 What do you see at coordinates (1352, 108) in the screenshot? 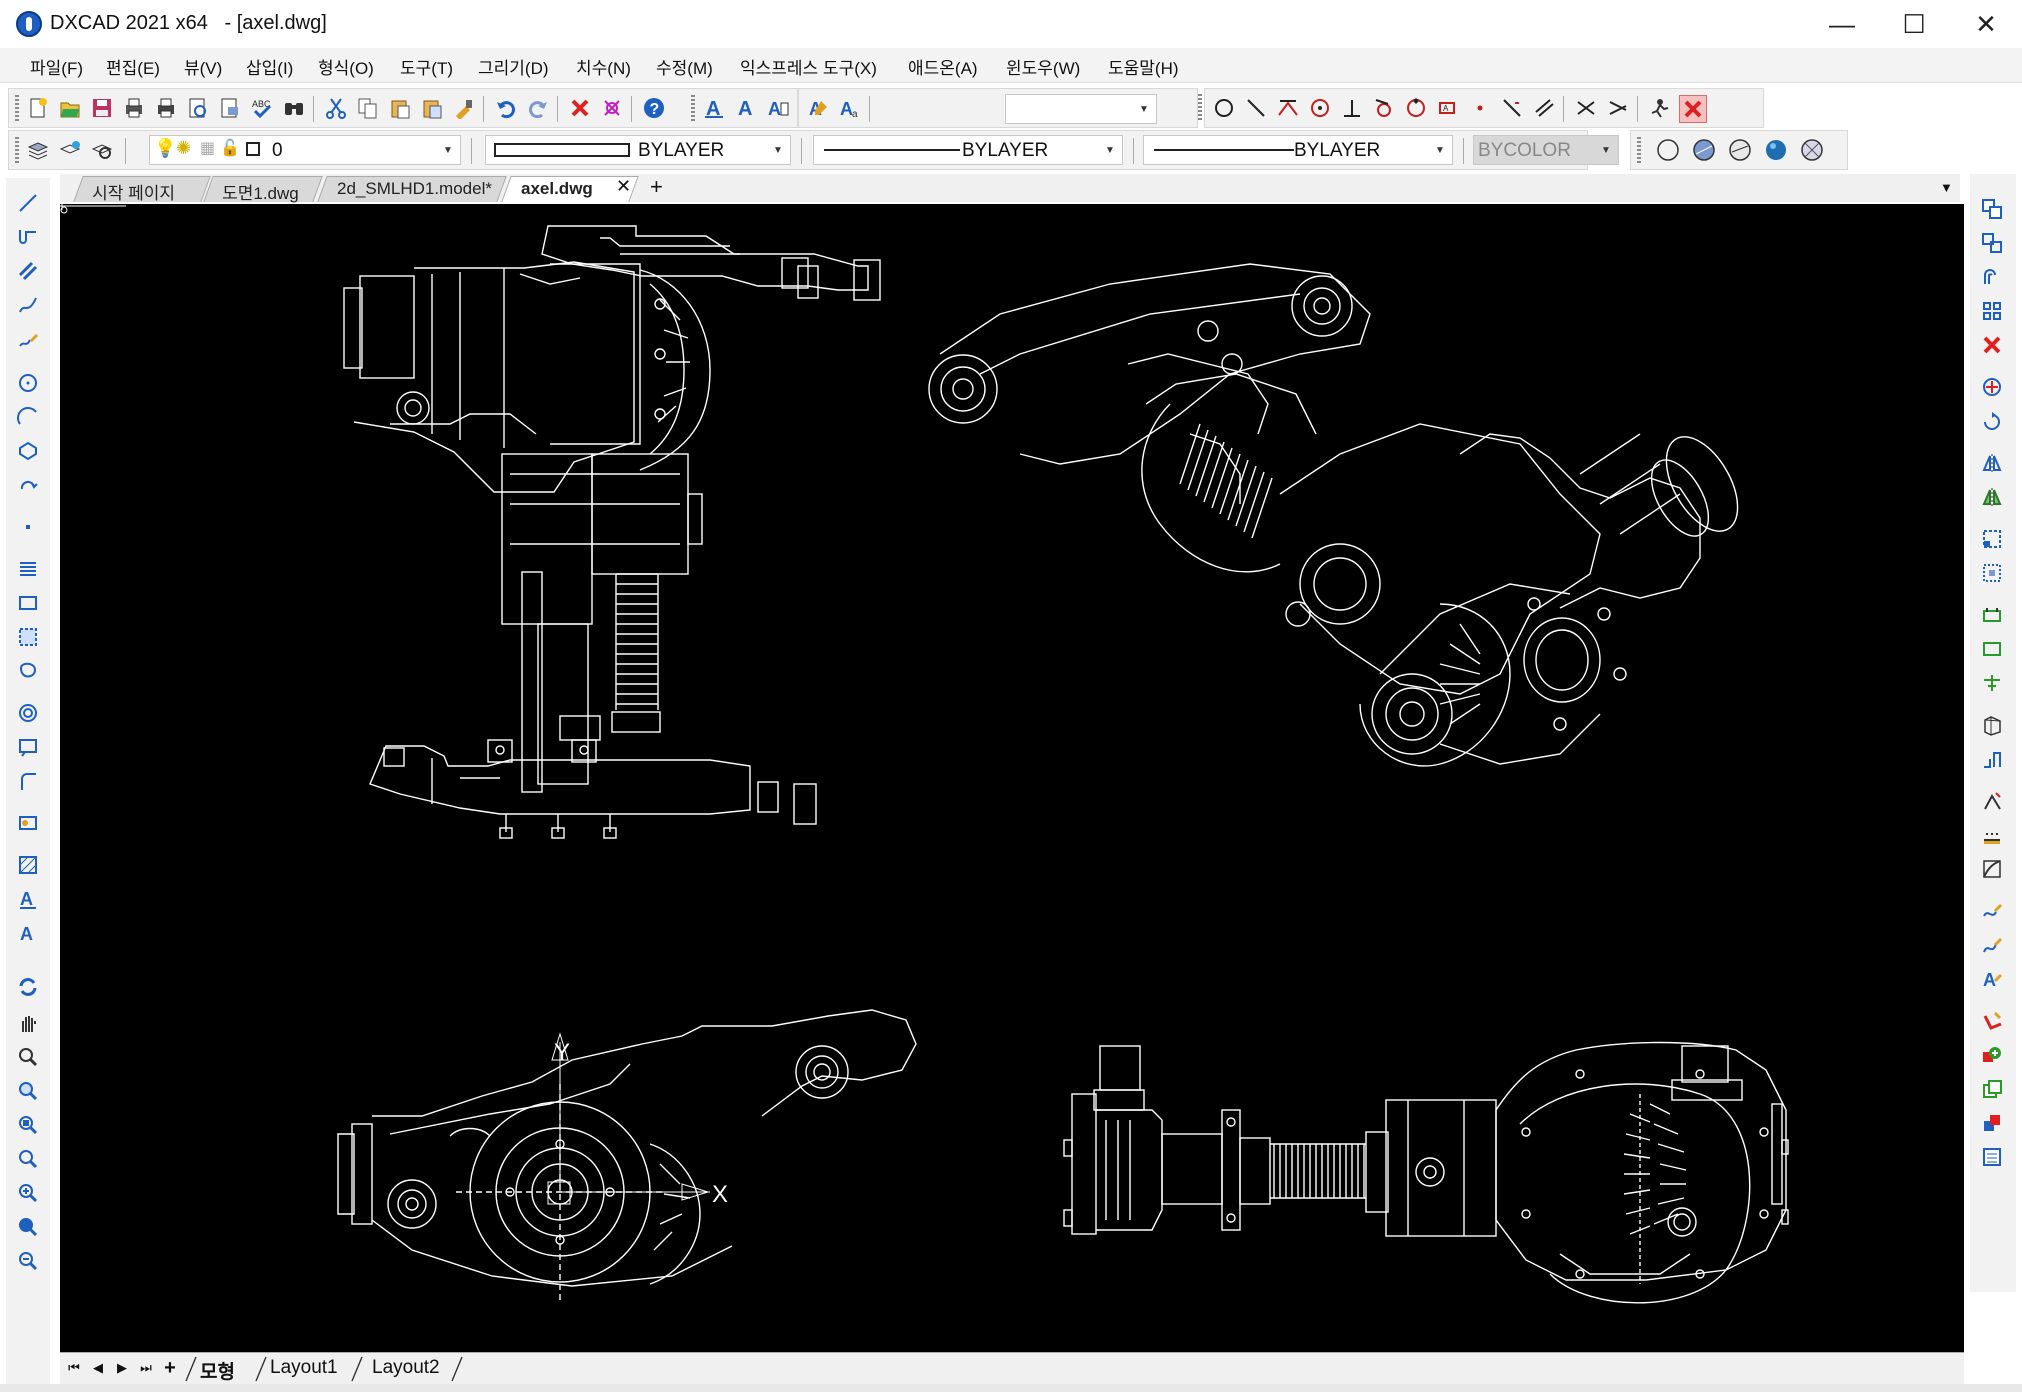
I see `snap-perpendicular-icon` at bounding box center [1352, 108].